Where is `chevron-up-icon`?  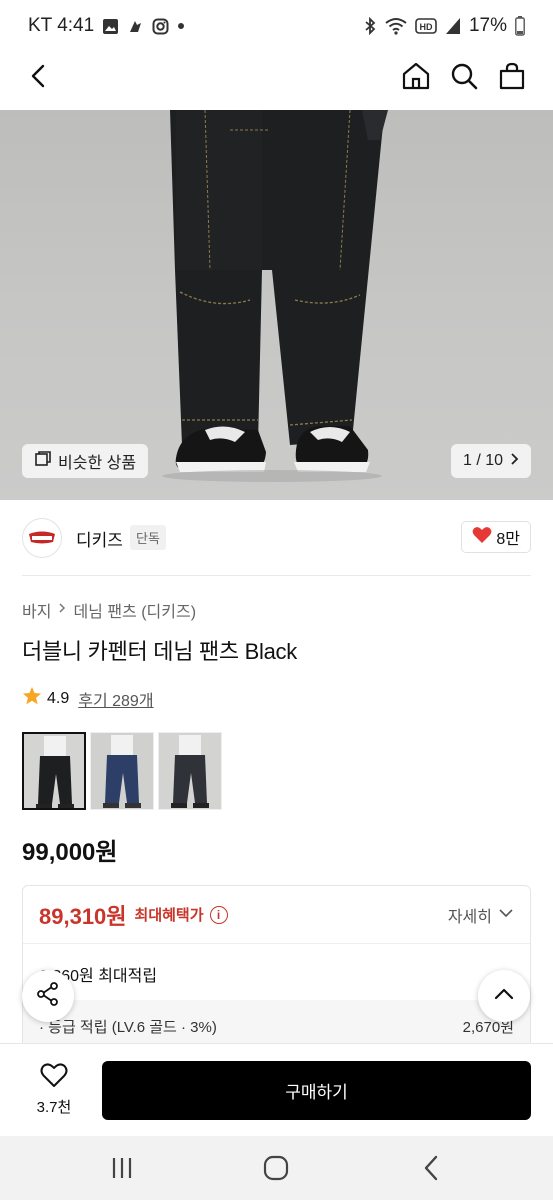 chevron-up-icon is located at coordinates (504, 996).